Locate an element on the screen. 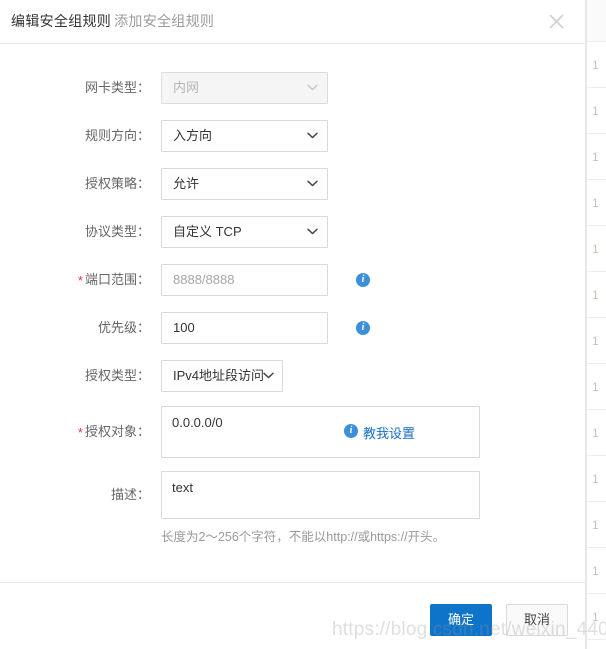 The height and width of the screenshot is (649, 606). field-label-nic-type: 网卡类型： is located at coordinates (117, 87).